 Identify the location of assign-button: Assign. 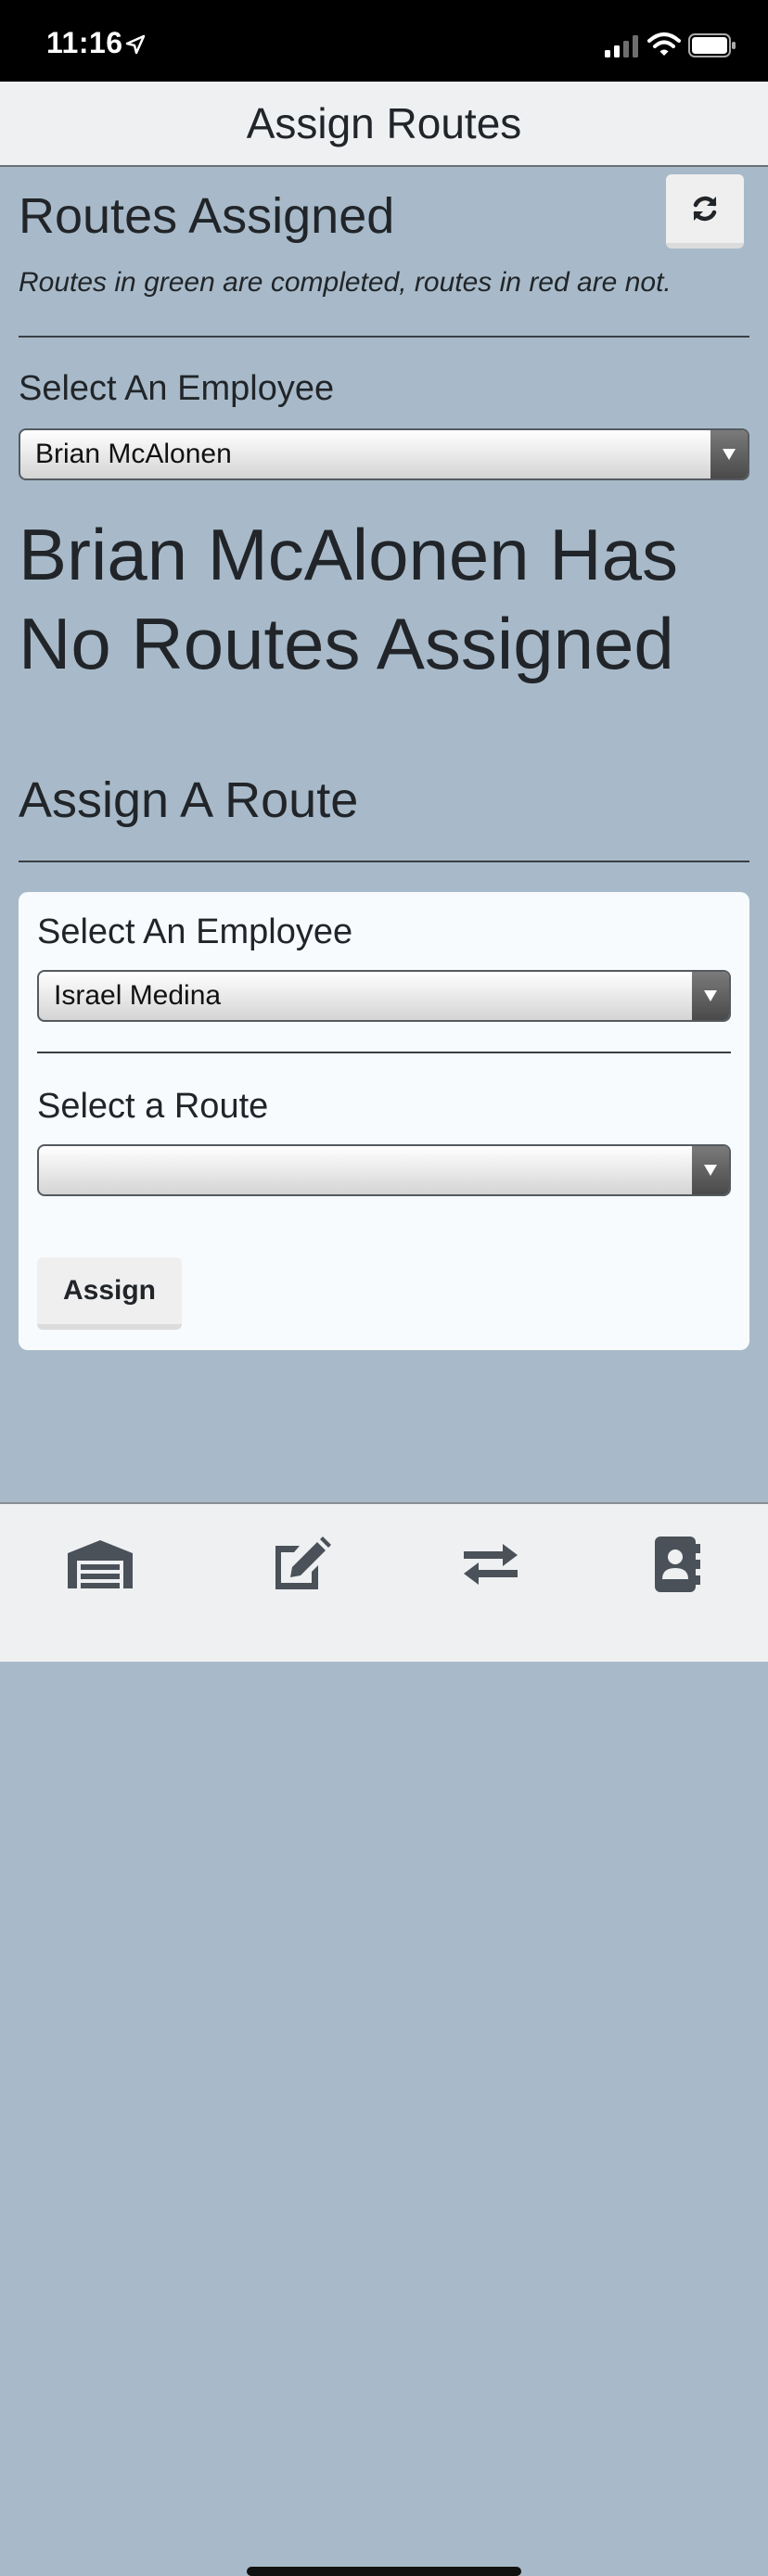
(109, 1293).